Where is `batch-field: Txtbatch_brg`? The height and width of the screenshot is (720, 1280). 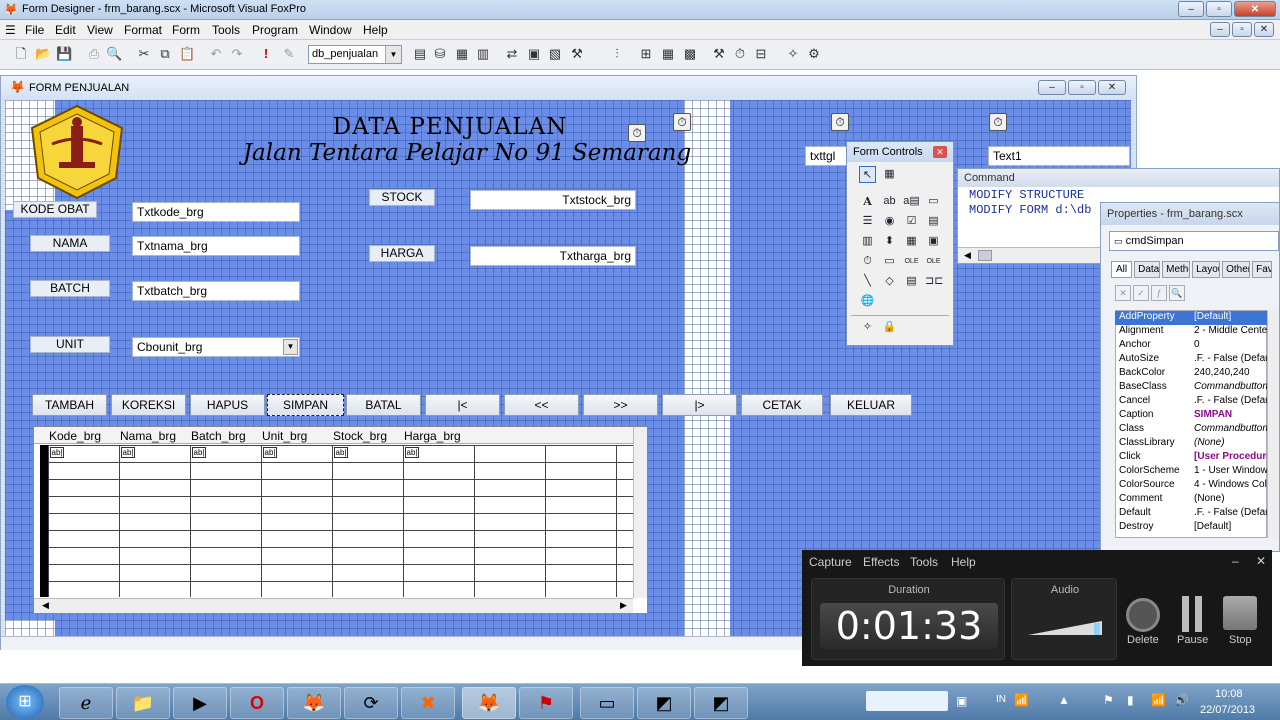 batch-field: Txtbatch_brg is located at coordinates (216, 291).